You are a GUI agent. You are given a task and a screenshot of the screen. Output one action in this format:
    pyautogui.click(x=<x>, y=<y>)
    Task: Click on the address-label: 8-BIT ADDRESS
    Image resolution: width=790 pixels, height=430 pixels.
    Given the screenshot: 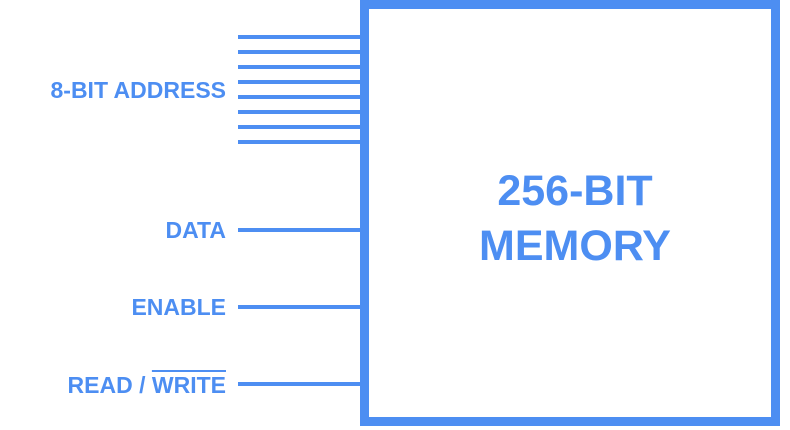 What is the action you would take?
    pyautogui.click(x=138, y=90)
    